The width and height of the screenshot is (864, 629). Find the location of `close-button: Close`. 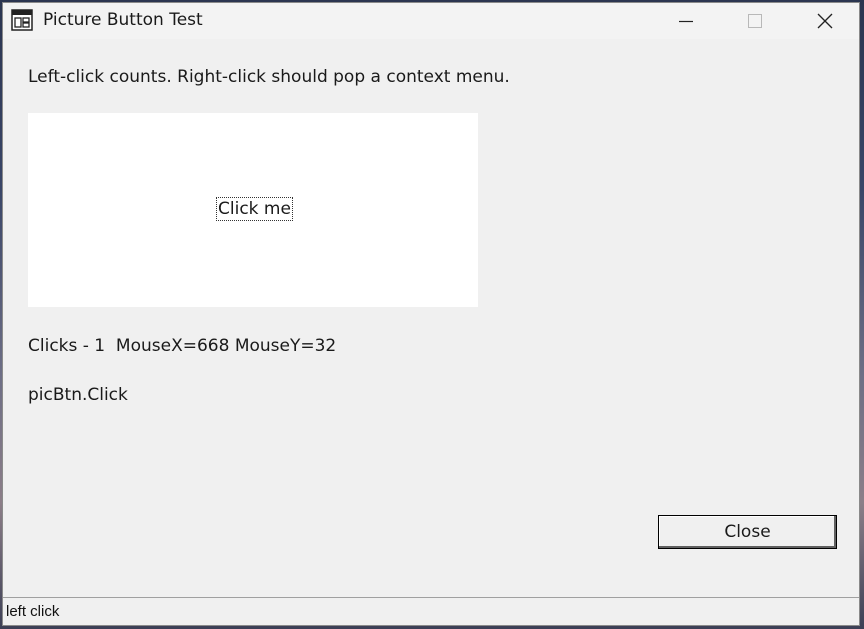

close-button: Close is located at coordinates (747, 532).